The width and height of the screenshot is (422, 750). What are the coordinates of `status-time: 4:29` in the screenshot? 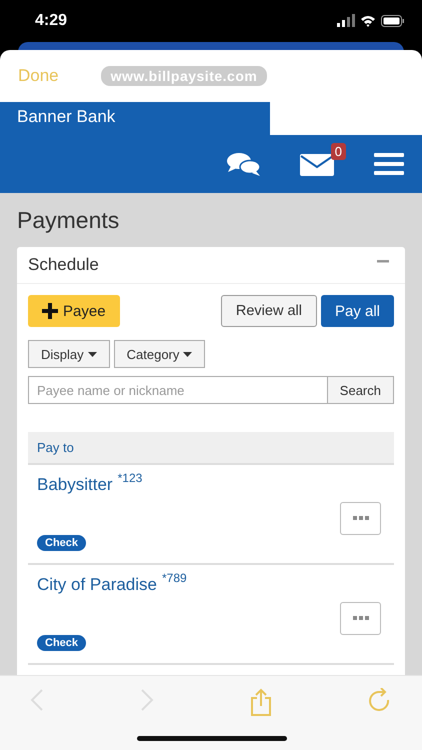 It's located at (51, 21).